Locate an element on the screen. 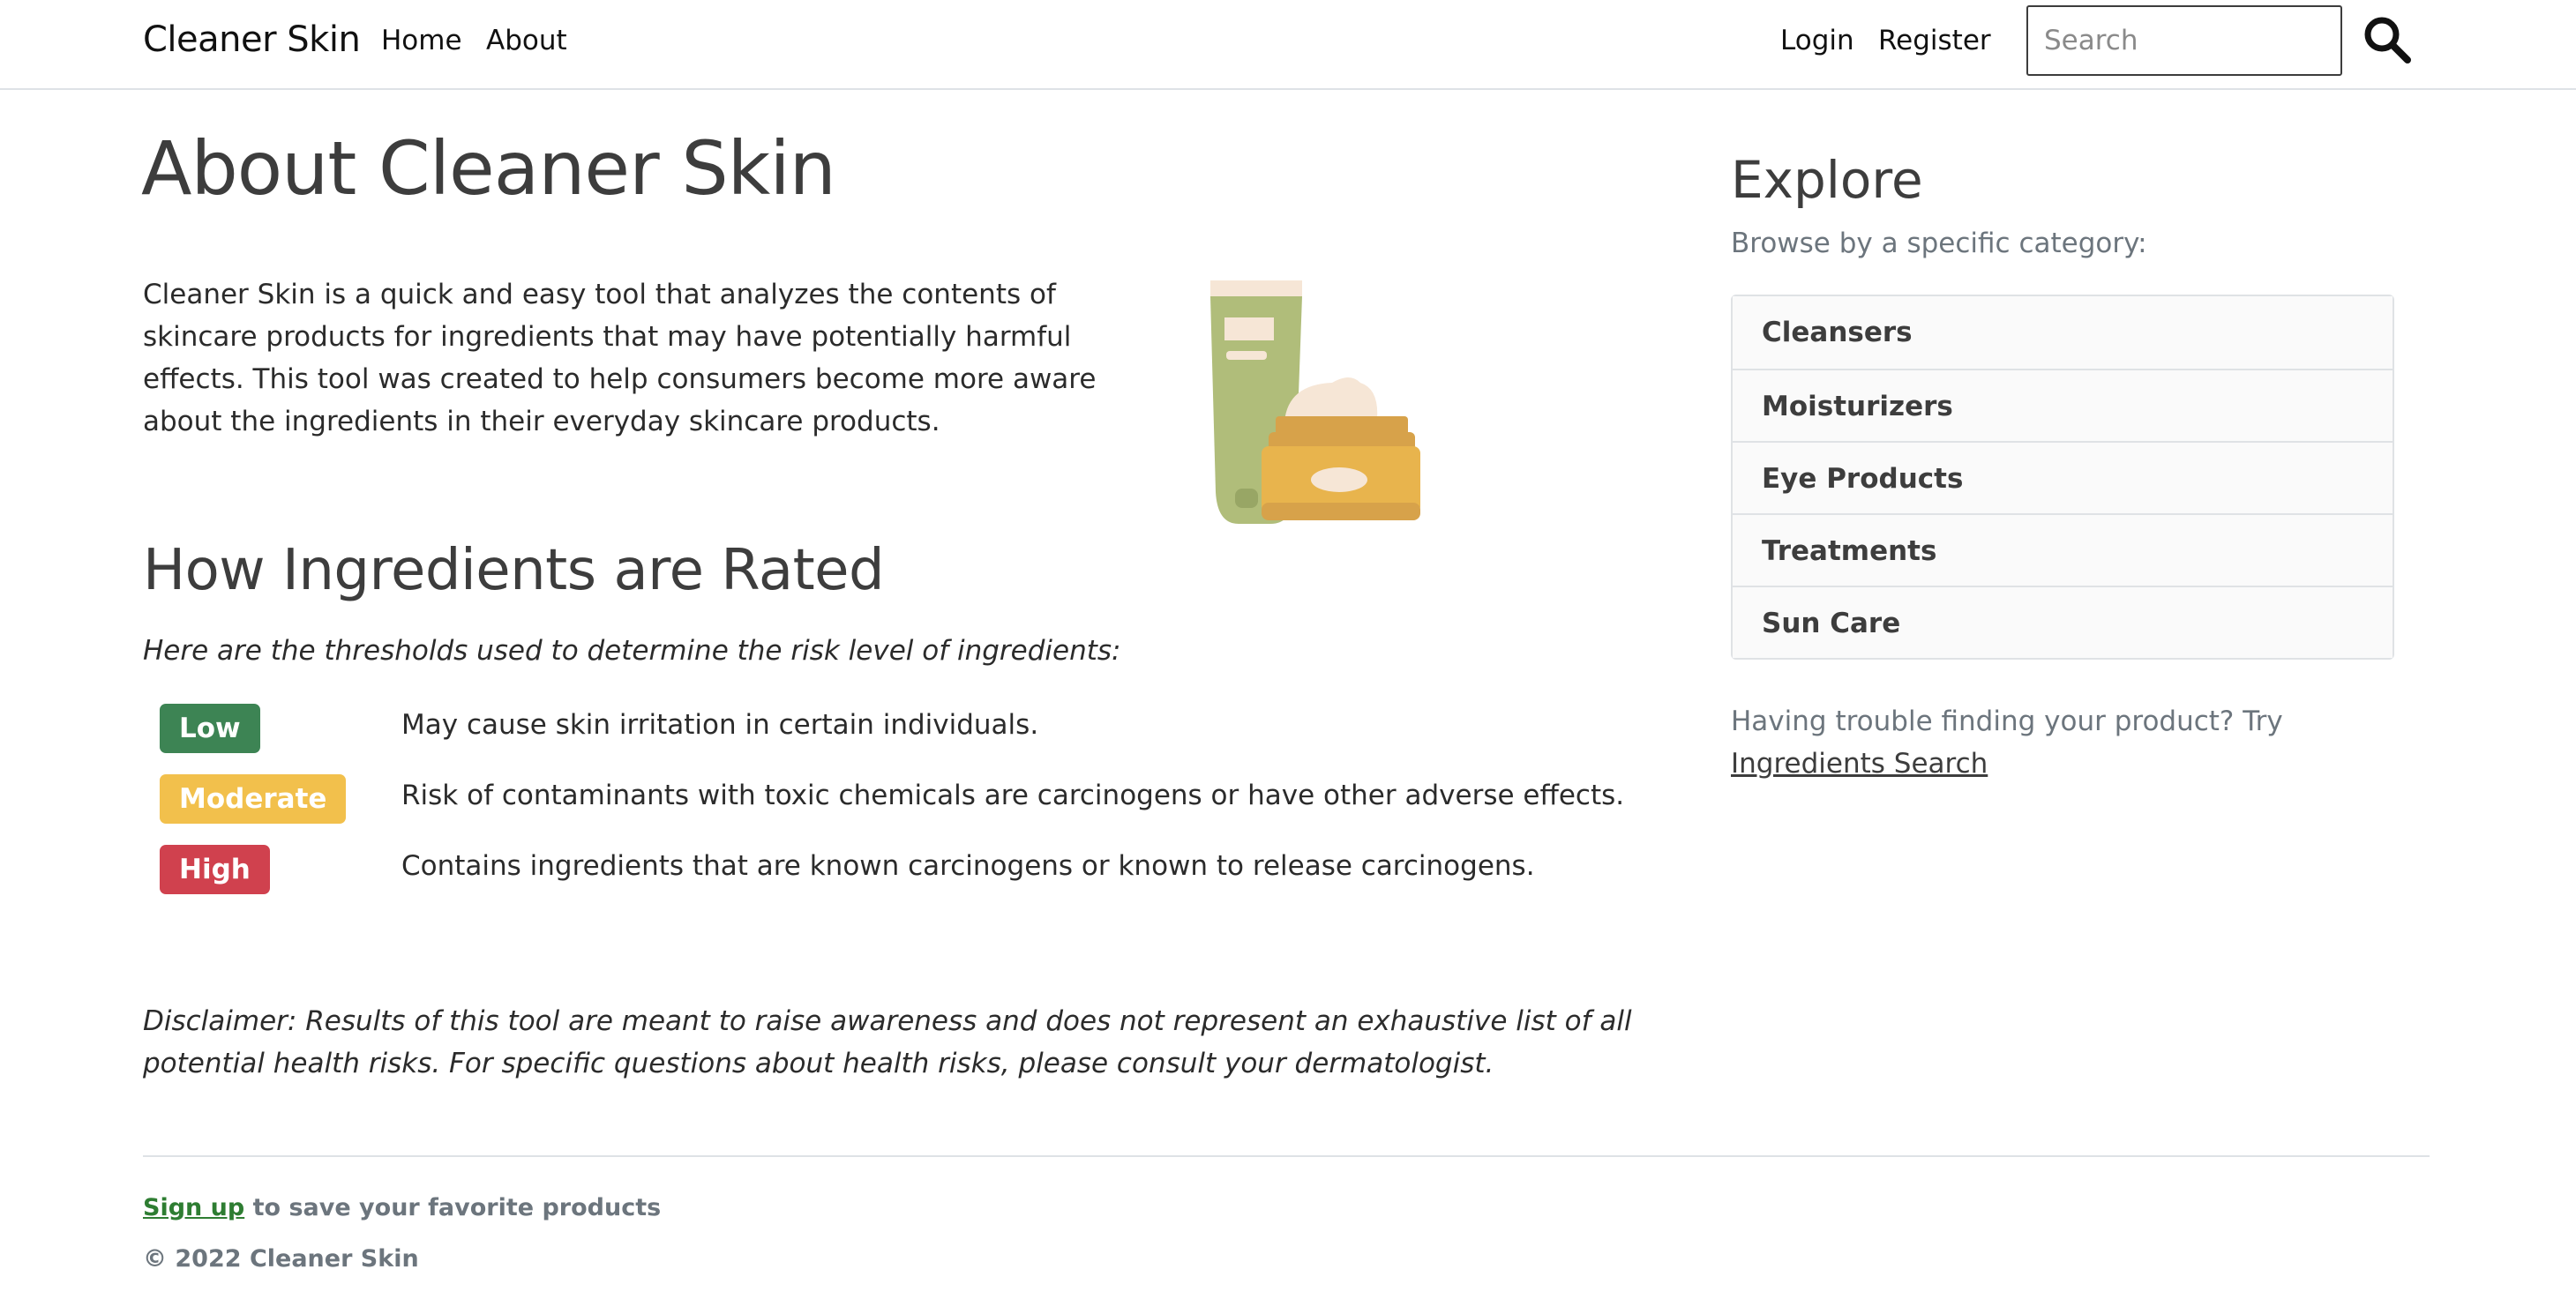  category-item-moisturizers: Moisturizers is located at coordinates (2063, 405).